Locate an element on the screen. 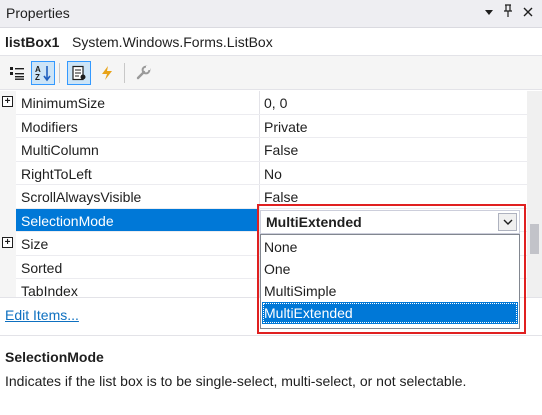 The height and width of the screenshot is (415, 542). object-selector: listBox1 System.Windows.Forms.ListBox is located at coordinates (271, 42).